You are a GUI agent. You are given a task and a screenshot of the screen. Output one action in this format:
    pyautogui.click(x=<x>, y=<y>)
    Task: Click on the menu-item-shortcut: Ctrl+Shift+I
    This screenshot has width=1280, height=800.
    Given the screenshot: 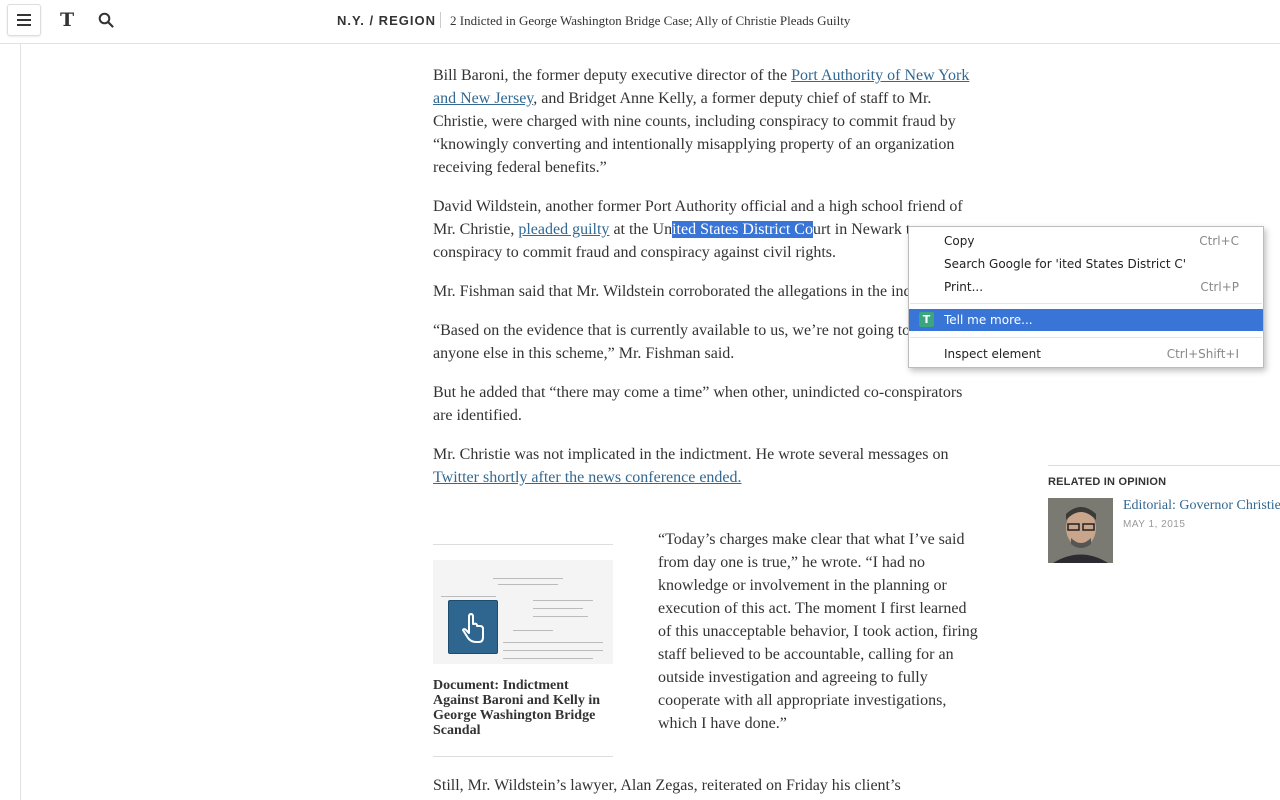 What is the action you would take?
    pyautogui.click(x=1202, y=354)
    